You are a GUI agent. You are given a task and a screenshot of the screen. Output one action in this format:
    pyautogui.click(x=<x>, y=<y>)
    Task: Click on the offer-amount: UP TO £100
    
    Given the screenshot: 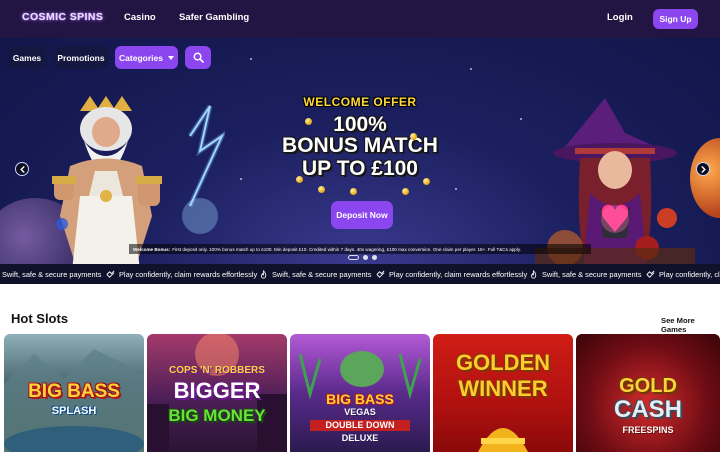 What is the action you would take?
    pyautogui.click(x=360, y=168)
    